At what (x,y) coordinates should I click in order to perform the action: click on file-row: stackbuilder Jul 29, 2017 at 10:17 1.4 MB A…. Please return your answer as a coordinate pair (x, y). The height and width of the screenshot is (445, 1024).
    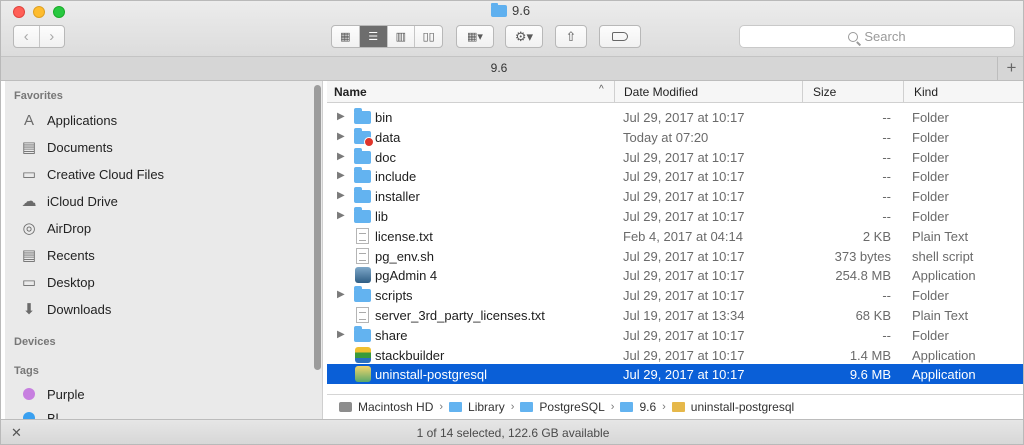
    Looking at the image, I should click on (675, 355).